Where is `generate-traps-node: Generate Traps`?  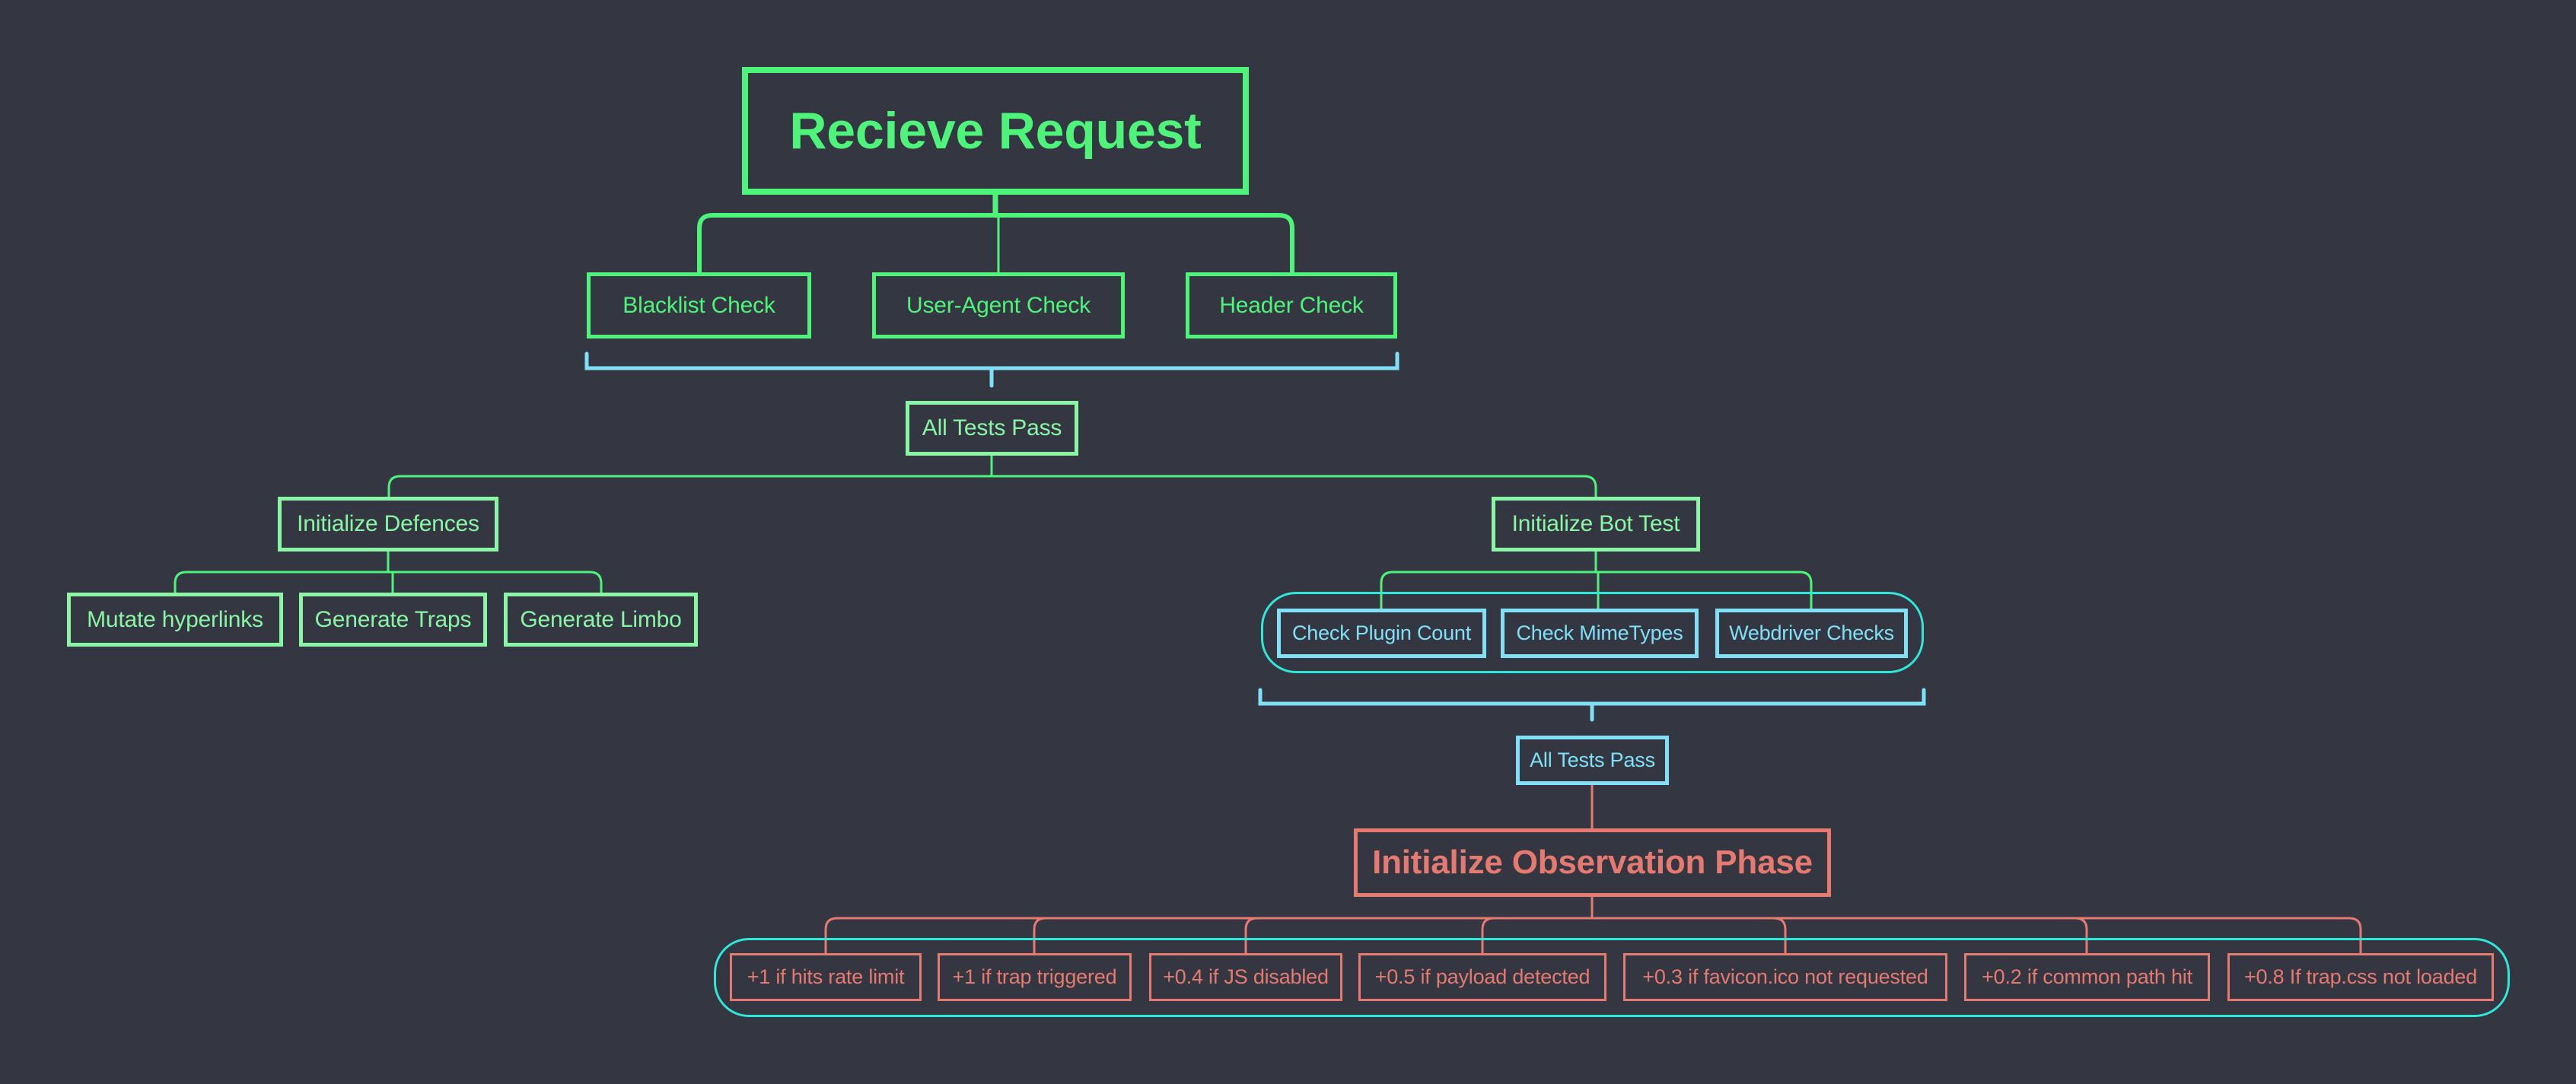
generate-traps-node: Generate Traps is located at coordinates (393, 620).